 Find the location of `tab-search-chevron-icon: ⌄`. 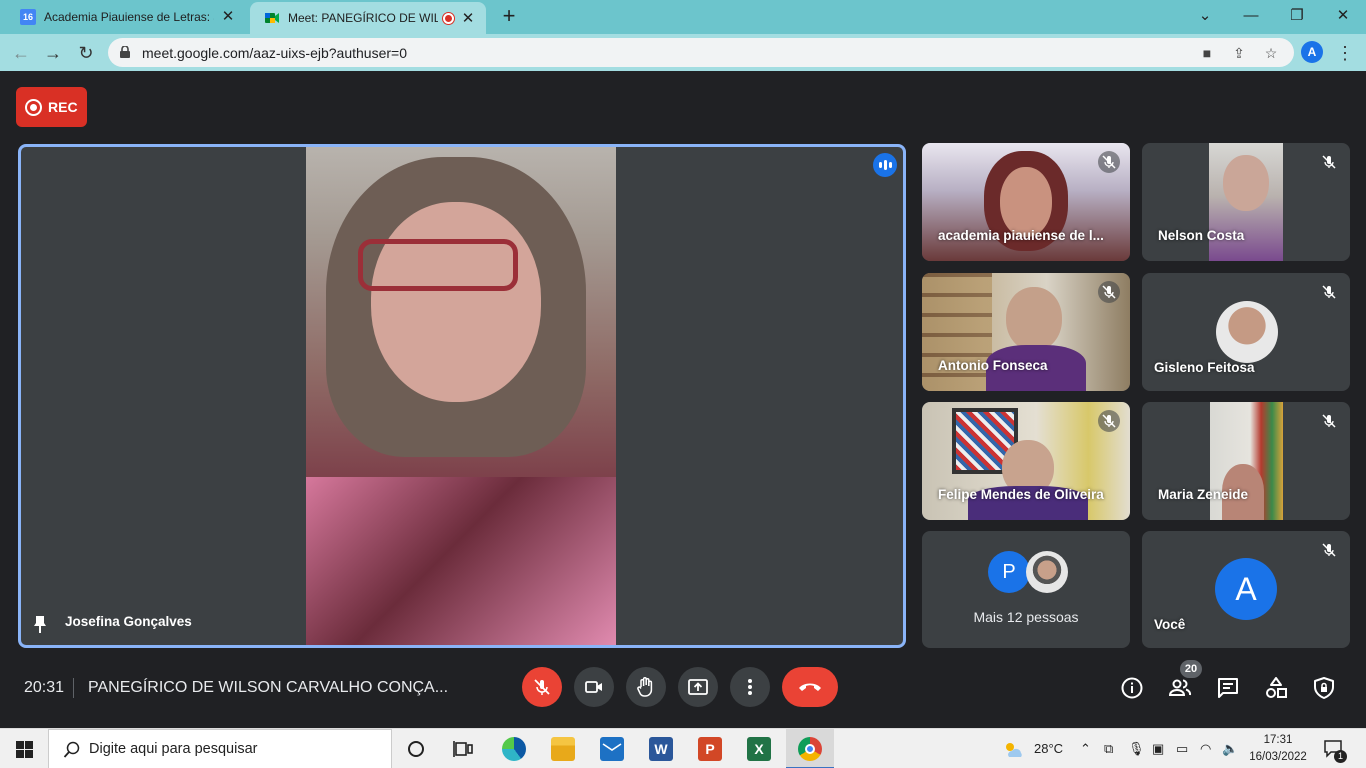

tab-search-chevron-icon: ⌄ is located at coordinates (1205, 16).